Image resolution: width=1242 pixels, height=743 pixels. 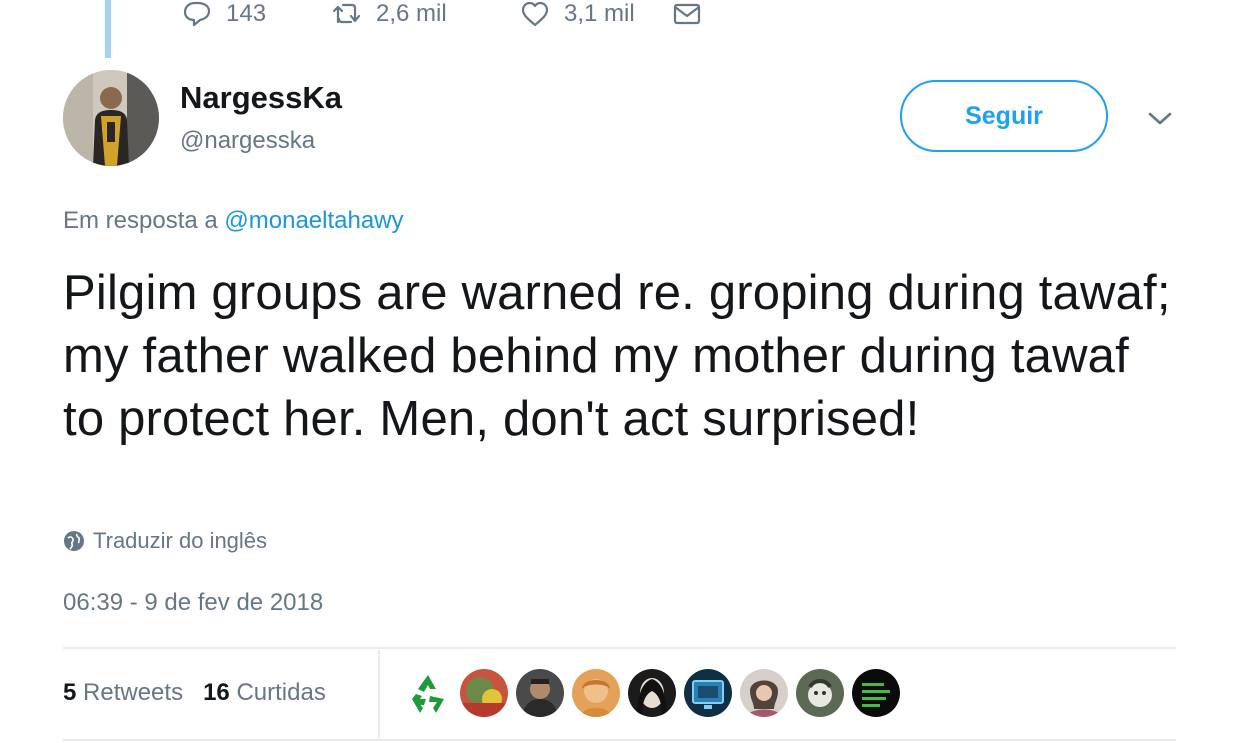 I want to click on user-avatar-icon, so click(x=111, y=118).